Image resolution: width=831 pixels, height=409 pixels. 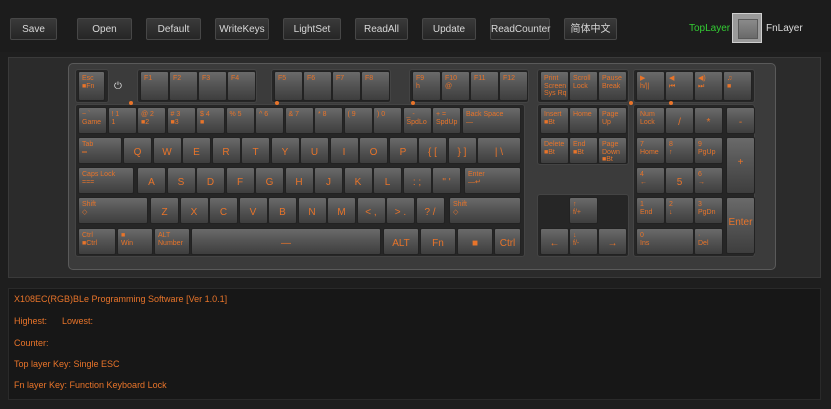 What do you see at coordinates (583, 241) in the screenshot?
I see `key-down: ↓ f/-` at bounding box center [583, 241].